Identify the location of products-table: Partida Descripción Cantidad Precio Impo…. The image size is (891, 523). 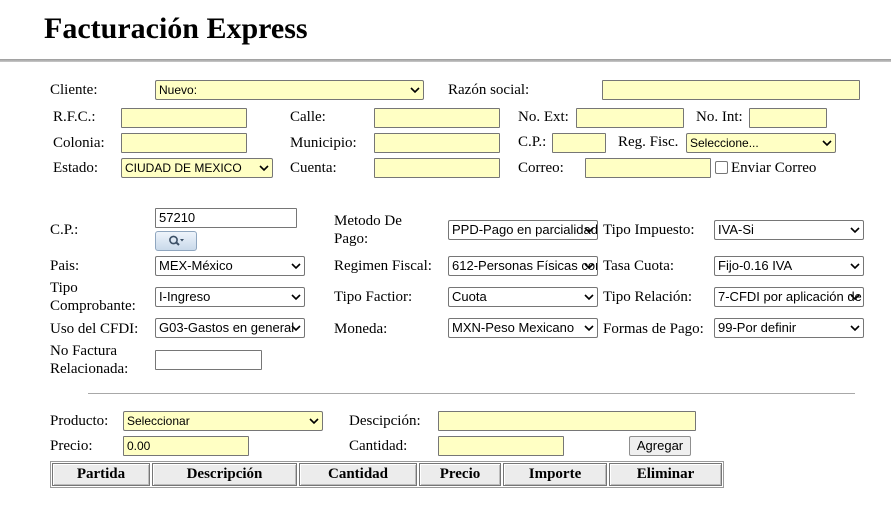
(387, 474).